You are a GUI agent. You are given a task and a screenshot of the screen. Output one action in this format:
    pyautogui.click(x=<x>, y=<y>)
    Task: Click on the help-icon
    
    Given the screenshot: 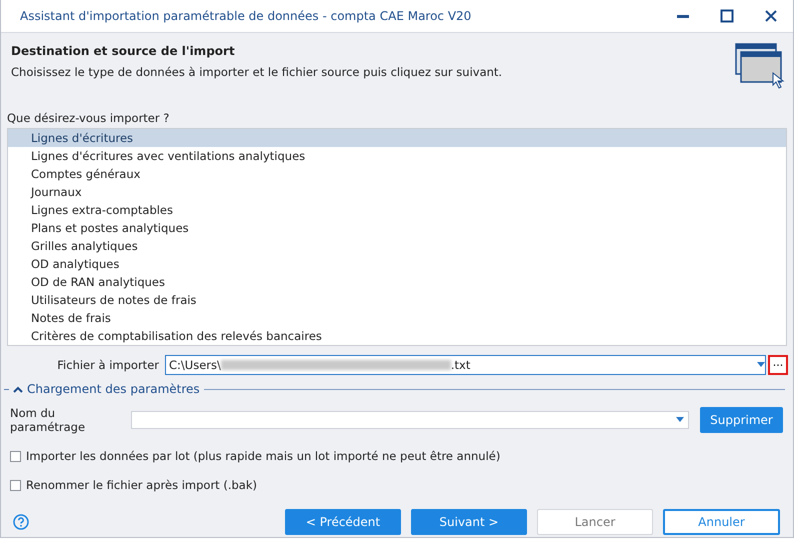 What is the action you would take?
    pyautogui.click(x=21, y=522)
    